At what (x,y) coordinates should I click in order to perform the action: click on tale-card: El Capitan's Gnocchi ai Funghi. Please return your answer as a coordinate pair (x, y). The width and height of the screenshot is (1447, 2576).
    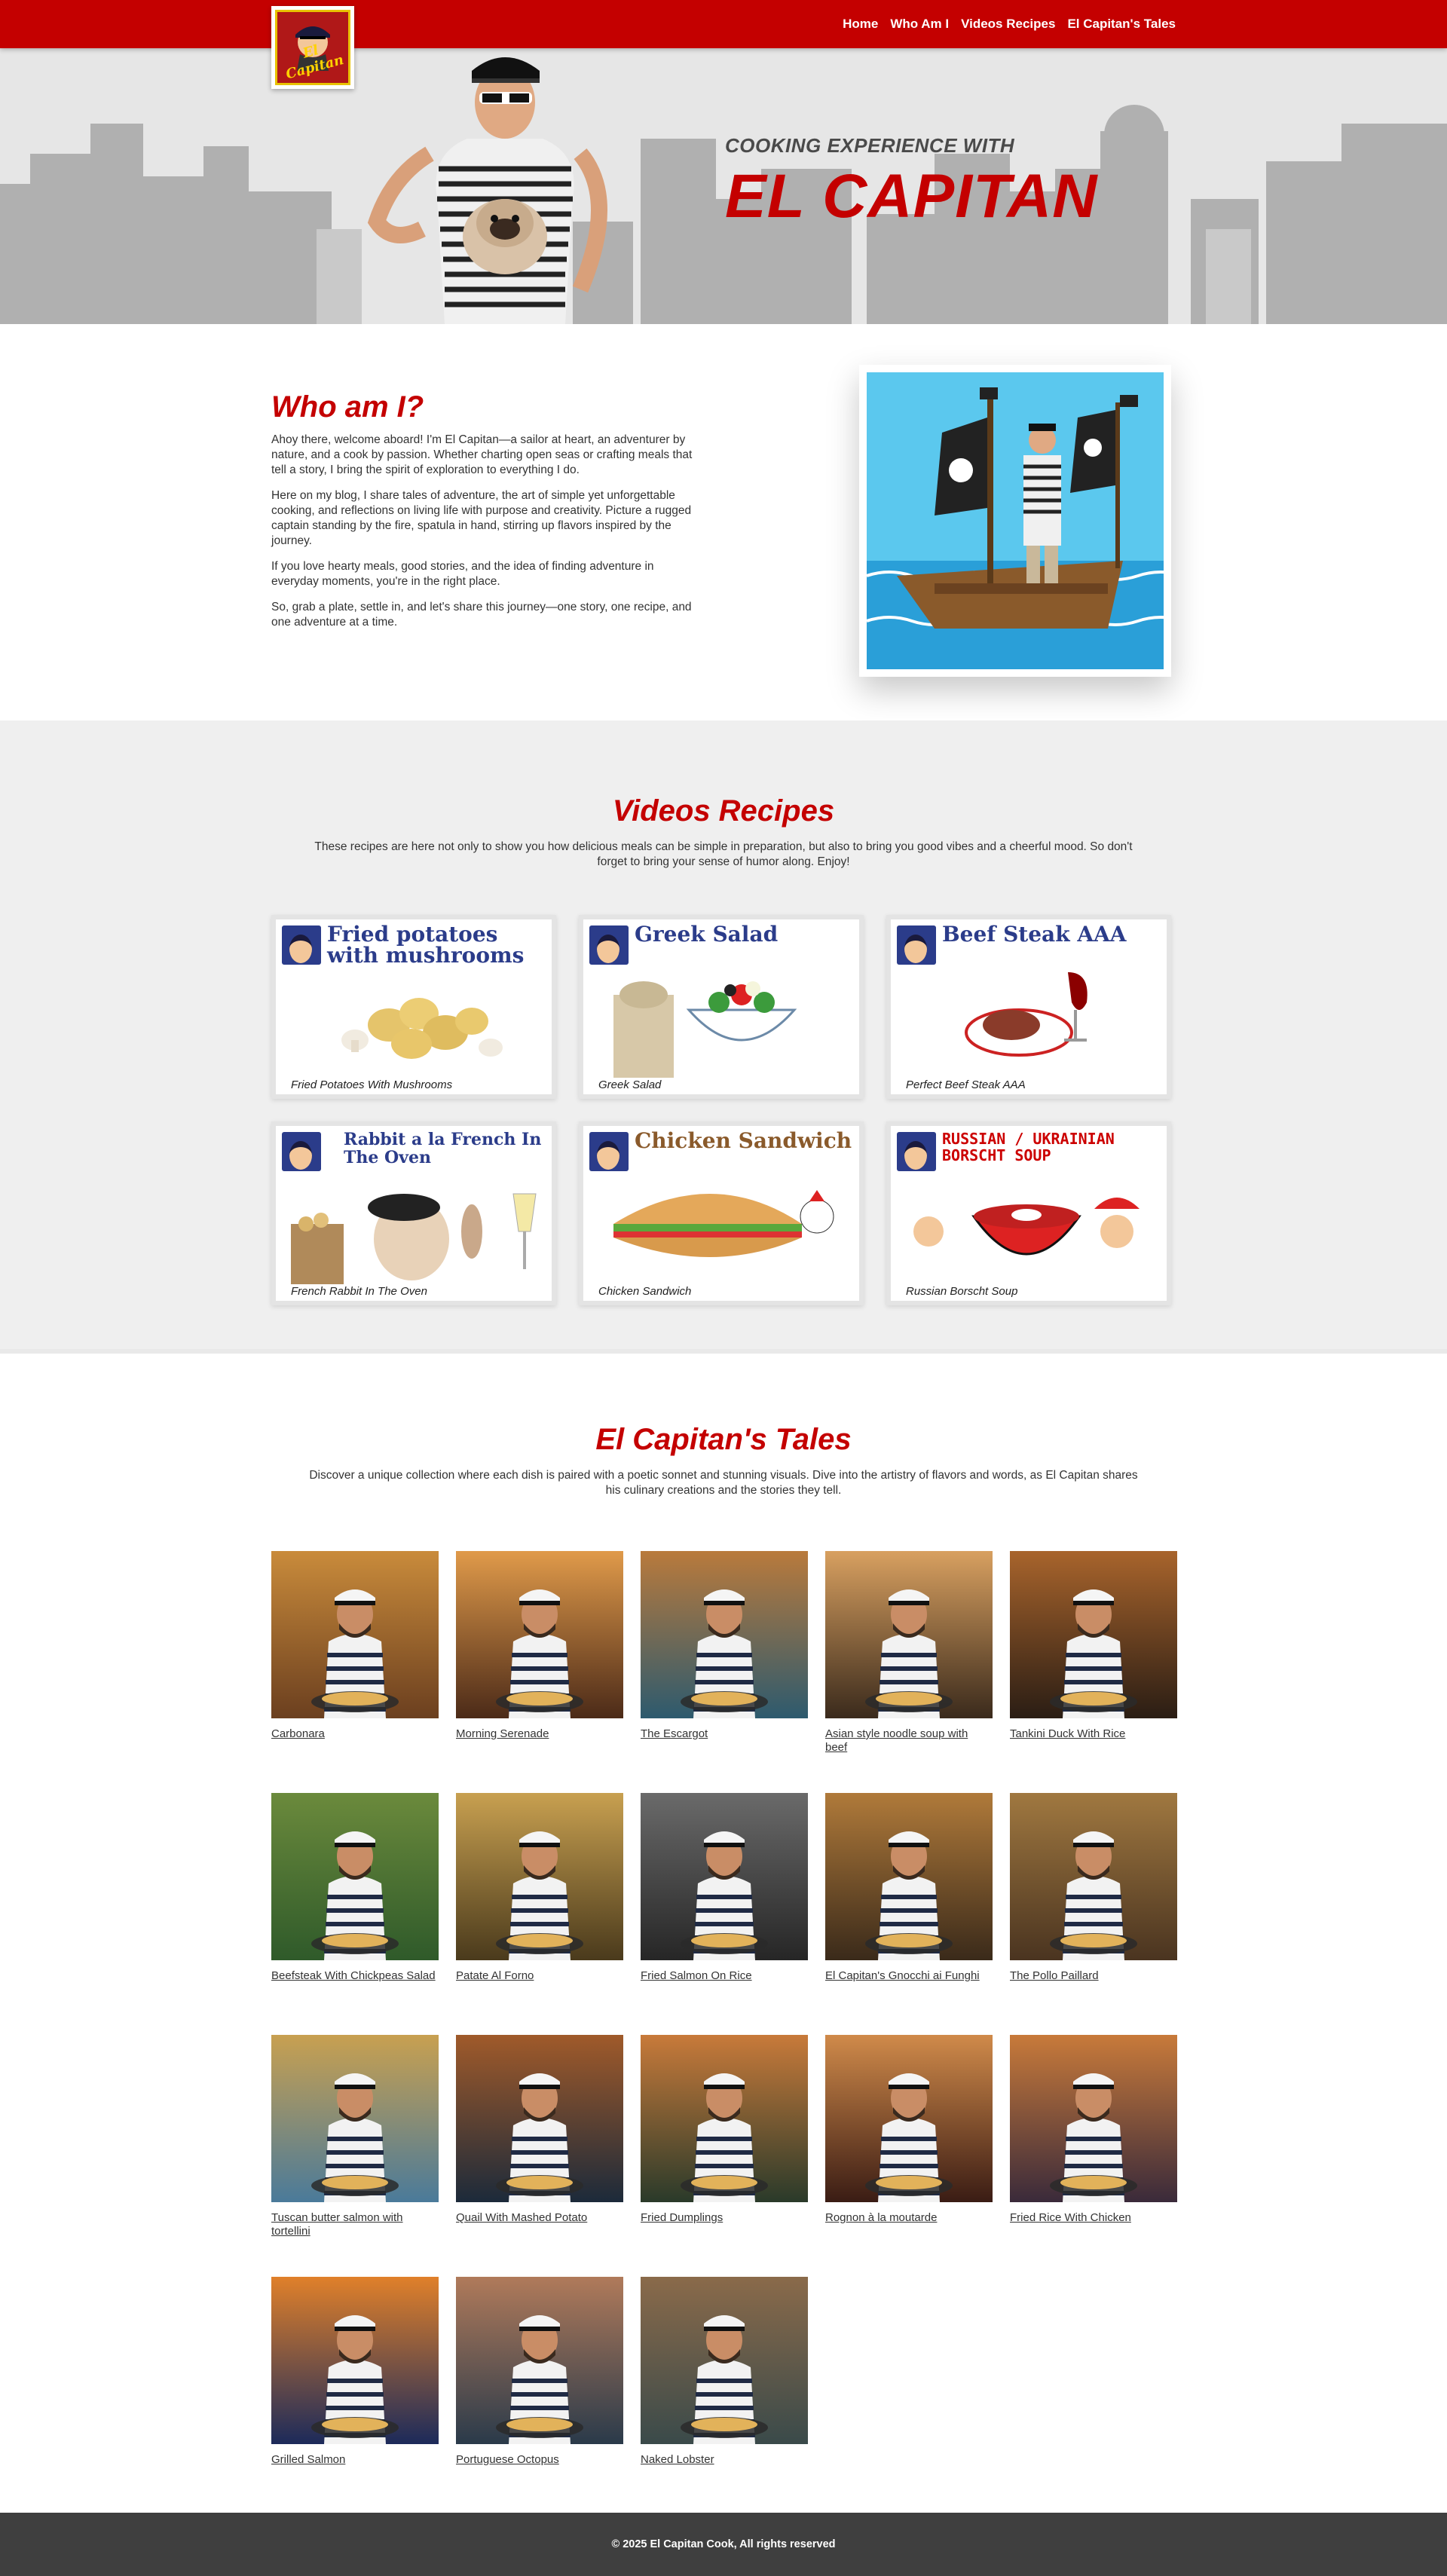
    Looking at the image, I should click on (909, 1888).